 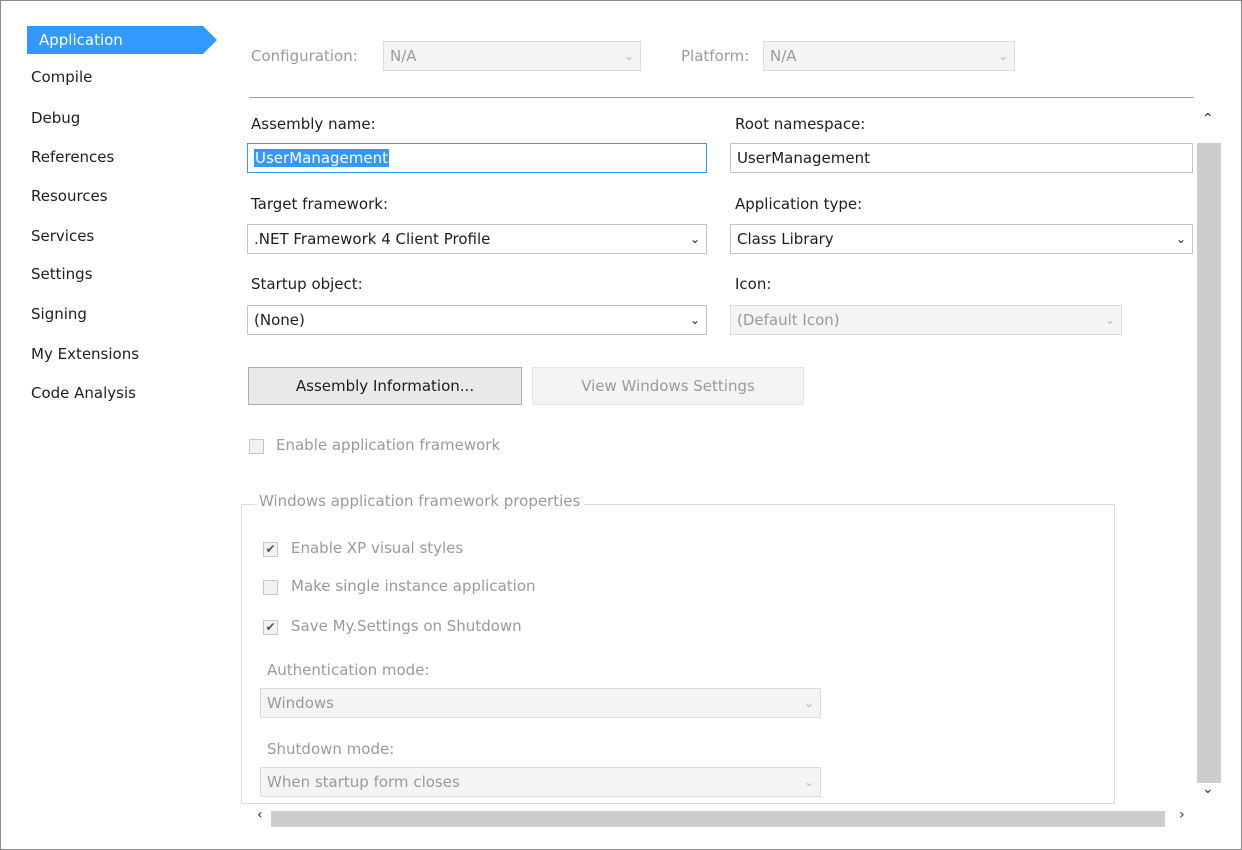 What do you see at coordinates (783, 56) in the screenshot?
I see `platform-value: N/A` at bounding box center [783, 56].